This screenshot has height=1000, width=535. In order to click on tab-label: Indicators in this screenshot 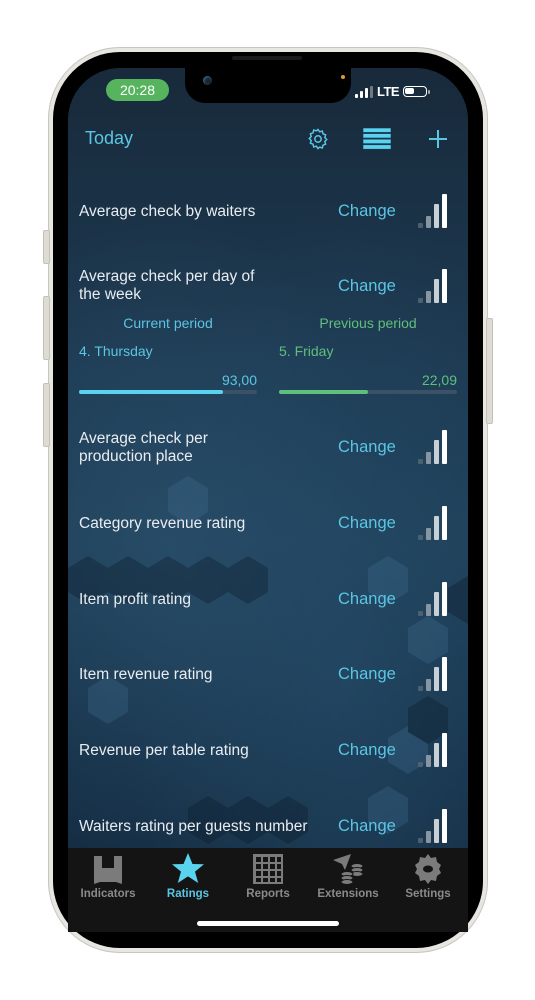, I will do `click(108, 894)`.